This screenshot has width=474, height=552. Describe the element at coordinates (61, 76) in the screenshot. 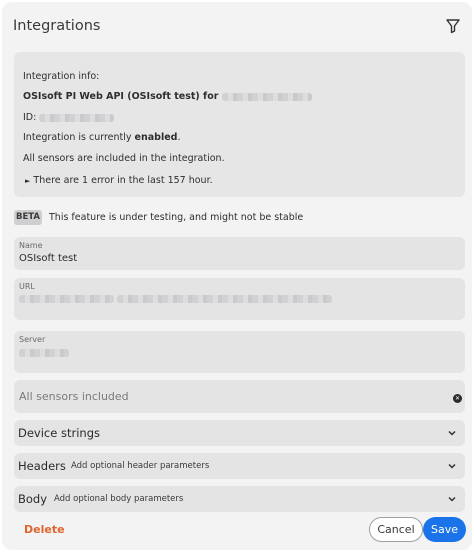

I see `info-heading: Integration info:` at that location.